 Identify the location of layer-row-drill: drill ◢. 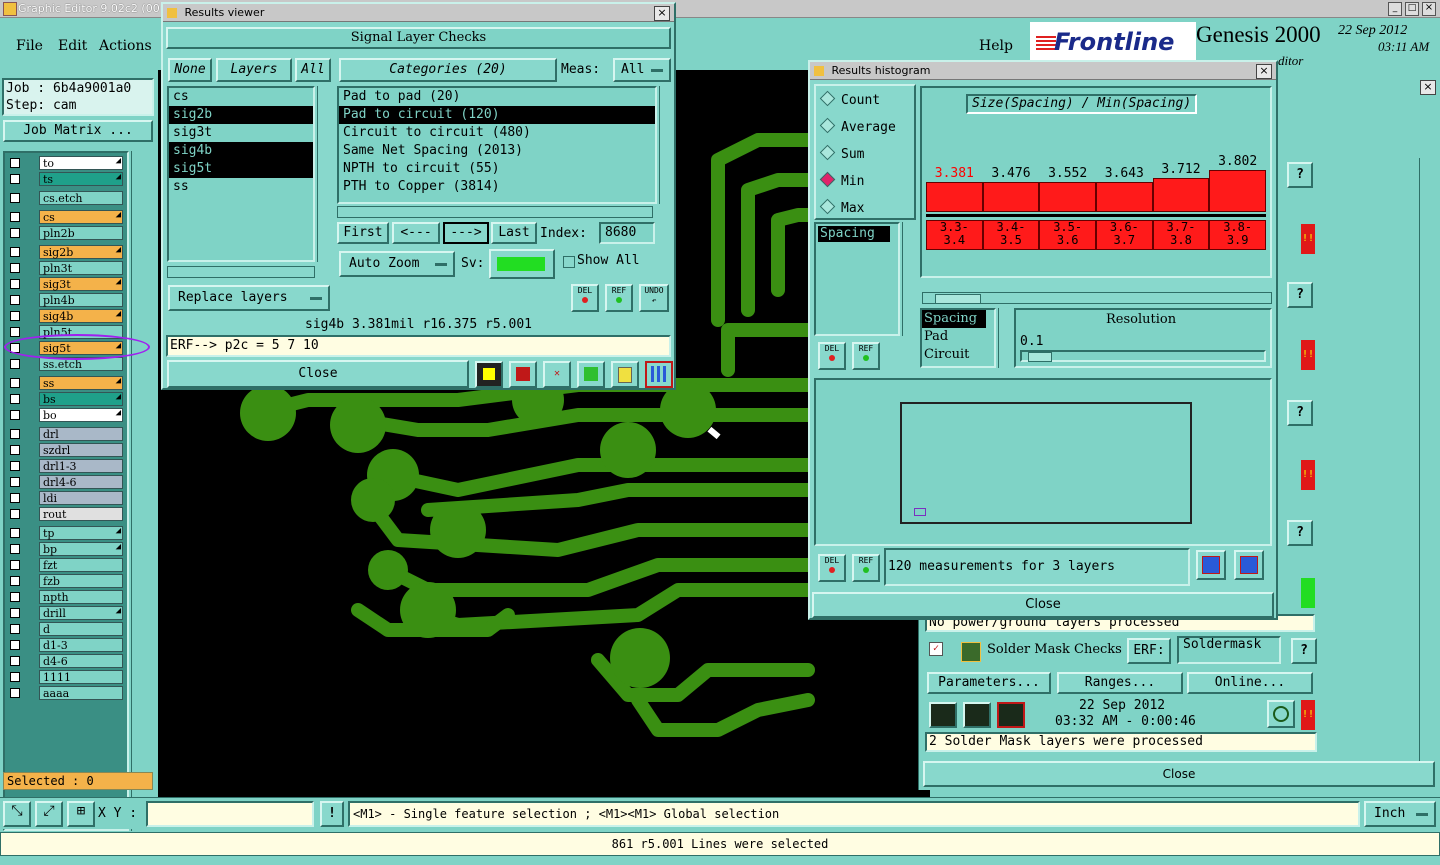
(66, 613).